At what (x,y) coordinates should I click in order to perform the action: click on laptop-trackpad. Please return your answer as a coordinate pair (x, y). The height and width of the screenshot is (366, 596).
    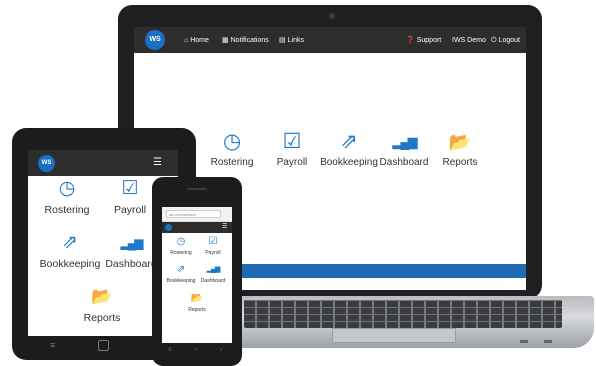
    Looking at the image, I should click on (394, 335).